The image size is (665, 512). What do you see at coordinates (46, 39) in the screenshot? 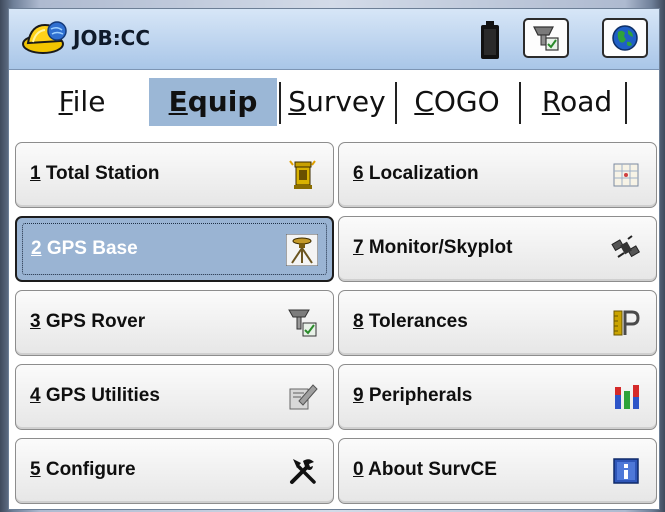
I see `hardhat-logo-icon` at bounding box center [46, 39].